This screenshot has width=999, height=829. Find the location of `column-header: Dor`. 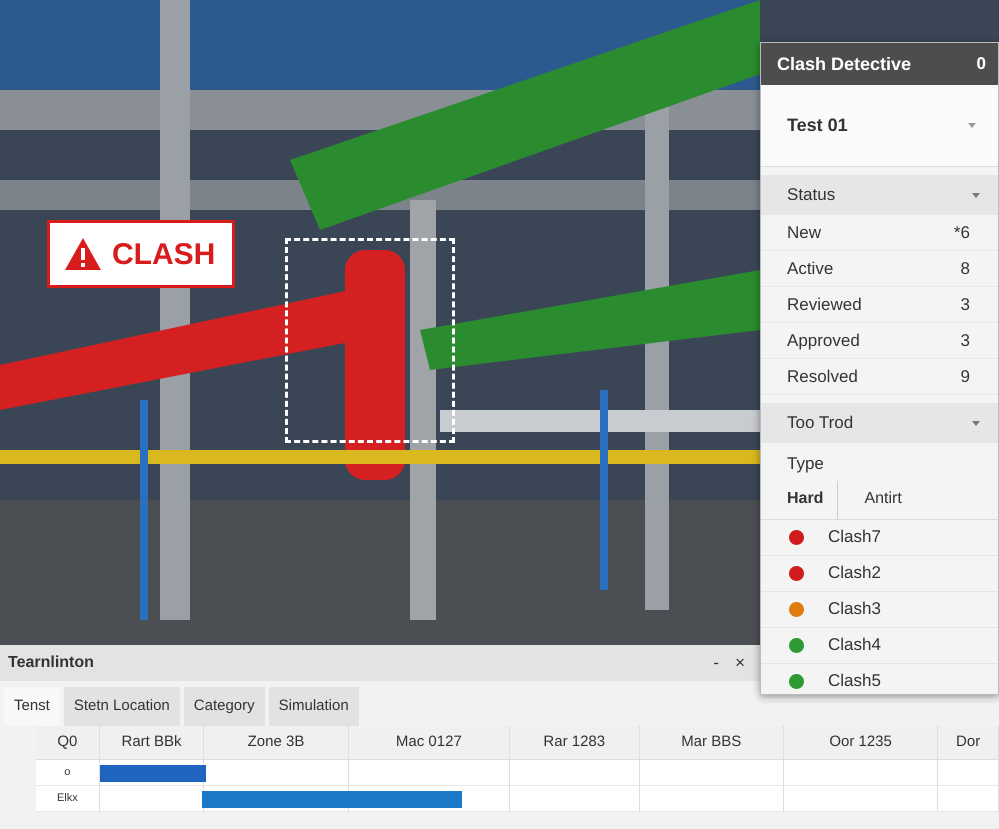

column-header: Dor is located at coordinates (968, 742).